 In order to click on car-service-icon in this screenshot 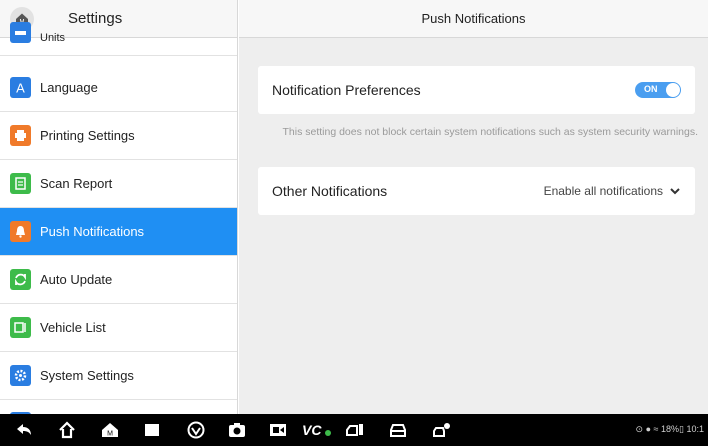, I will do `click(442, 430)`.